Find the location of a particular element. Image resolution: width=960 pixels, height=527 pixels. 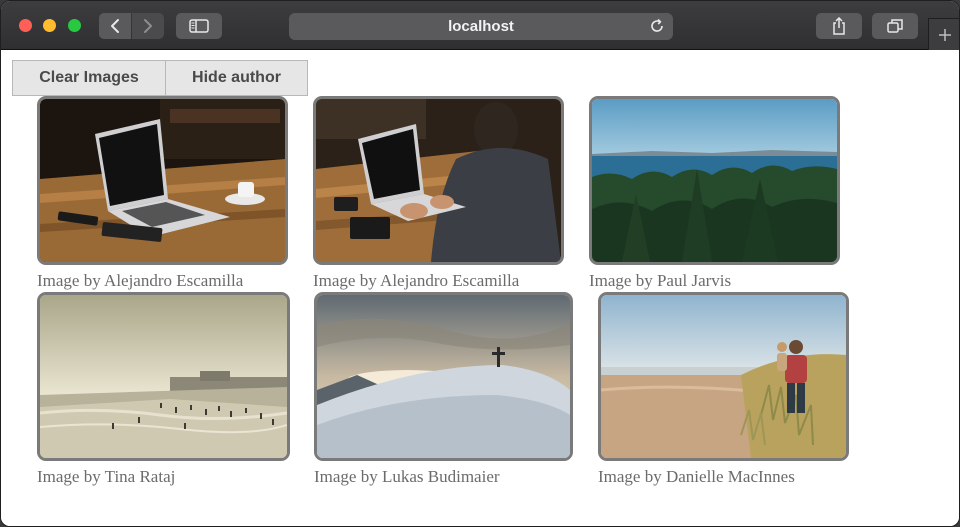

minimize-window-button is located at coordinates (49, 25).